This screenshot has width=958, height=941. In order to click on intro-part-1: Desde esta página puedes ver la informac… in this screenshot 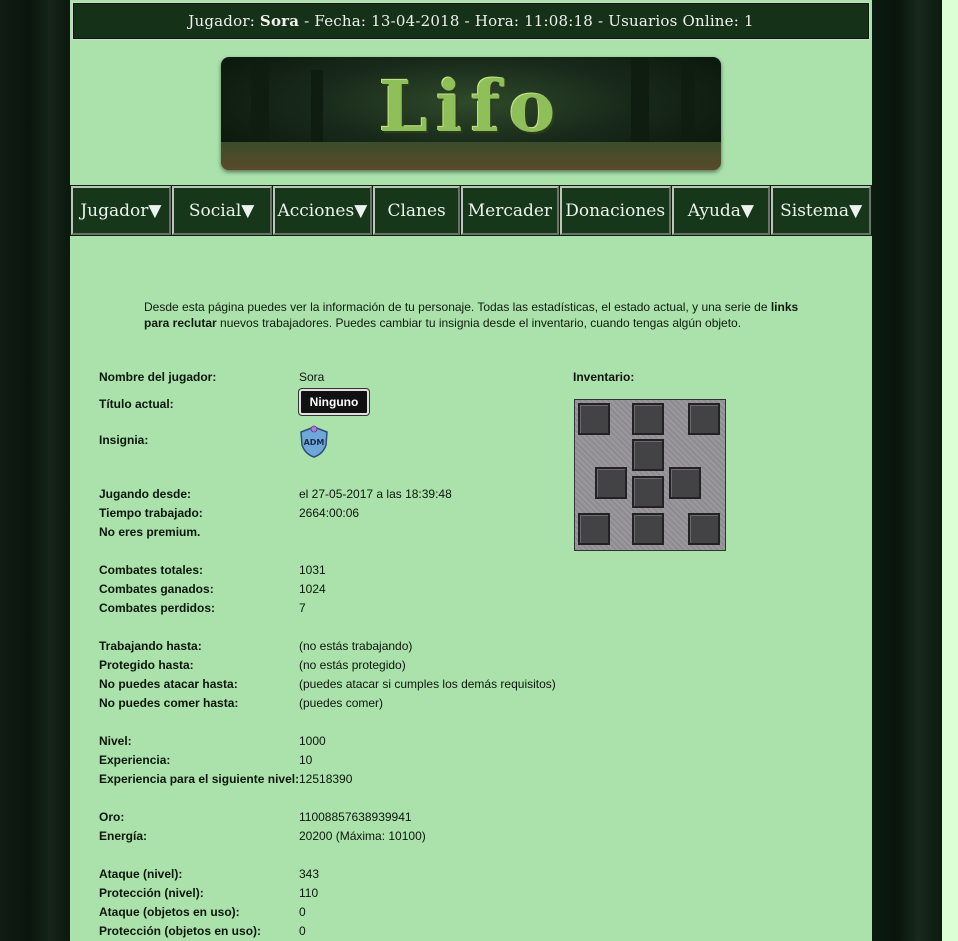, I will do `click(457, 307)`.